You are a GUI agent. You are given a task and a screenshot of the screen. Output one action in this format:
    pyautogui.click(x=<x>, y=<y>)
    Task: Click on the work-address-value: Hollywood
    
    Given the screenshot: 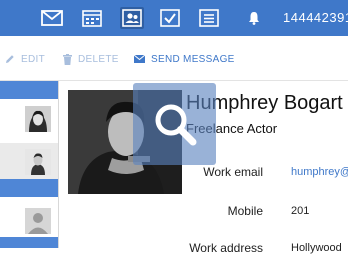 What is the action you would take?
    pyautogui.click(x=316, y=248)
    